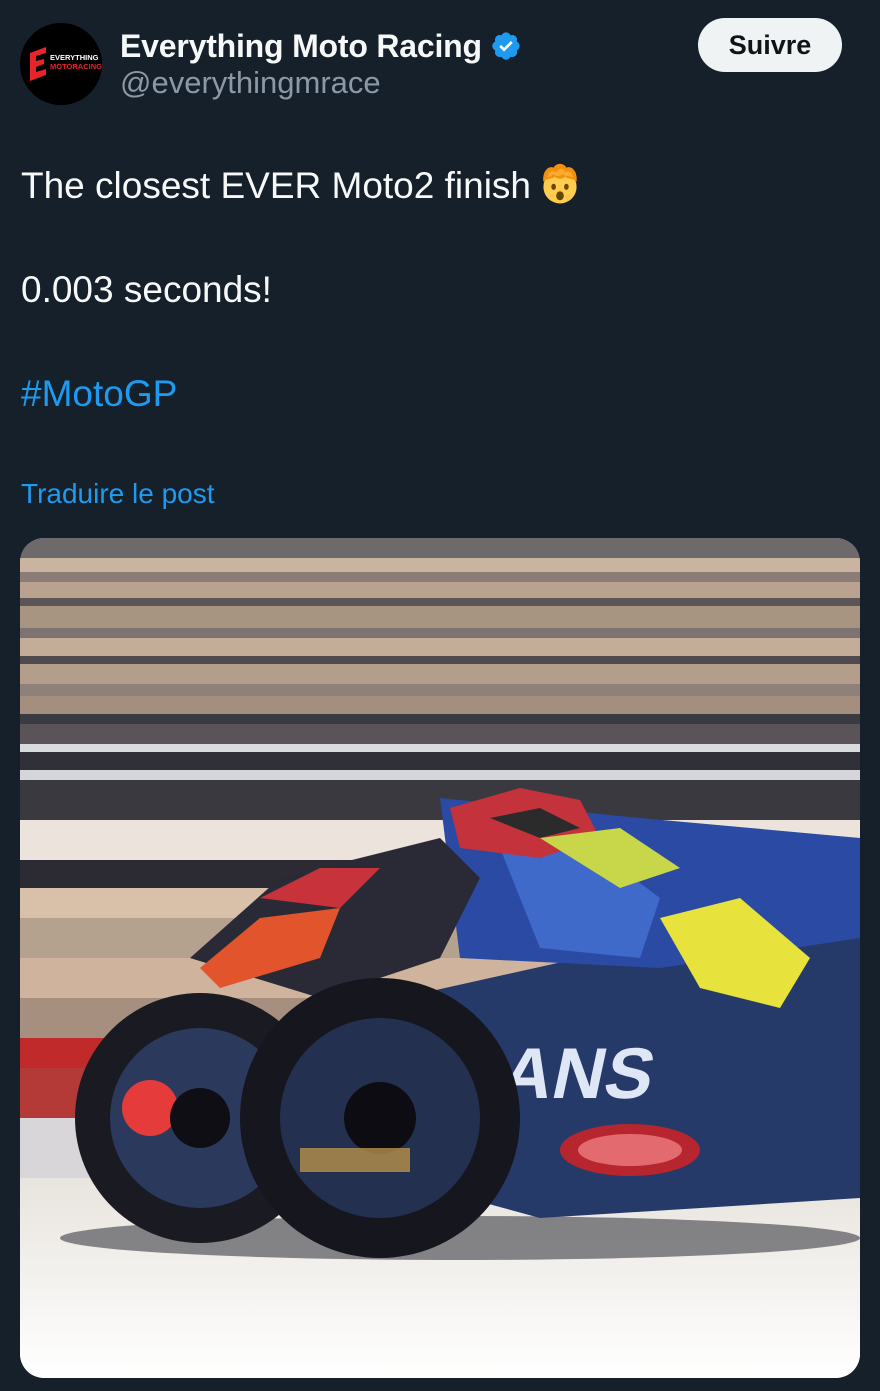 The image size is (880, 1391). I want to click on author-handle: @everythingmrace, so click(321, 83).